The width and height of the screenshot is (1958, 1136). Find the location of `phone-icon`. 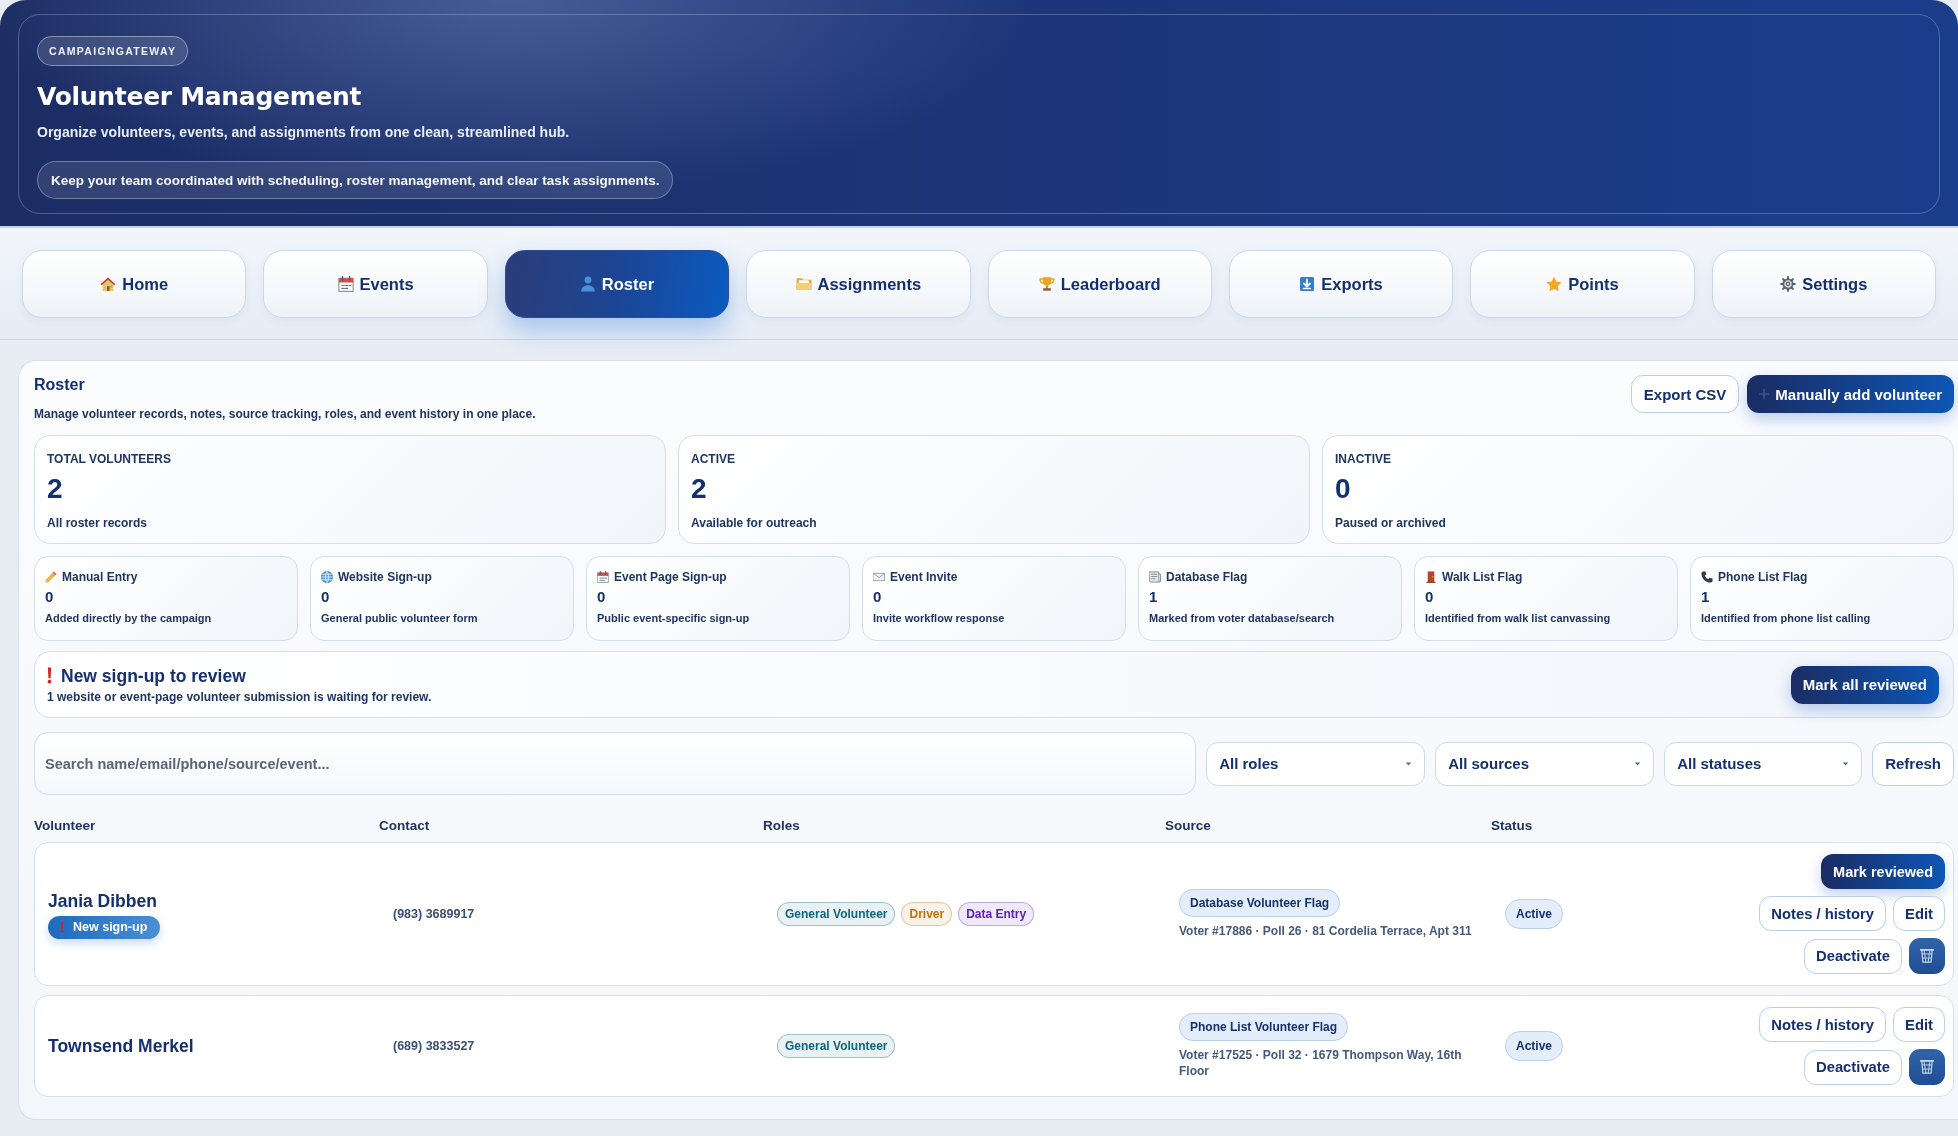

phone-icon is located at coordinates (1707, 577).